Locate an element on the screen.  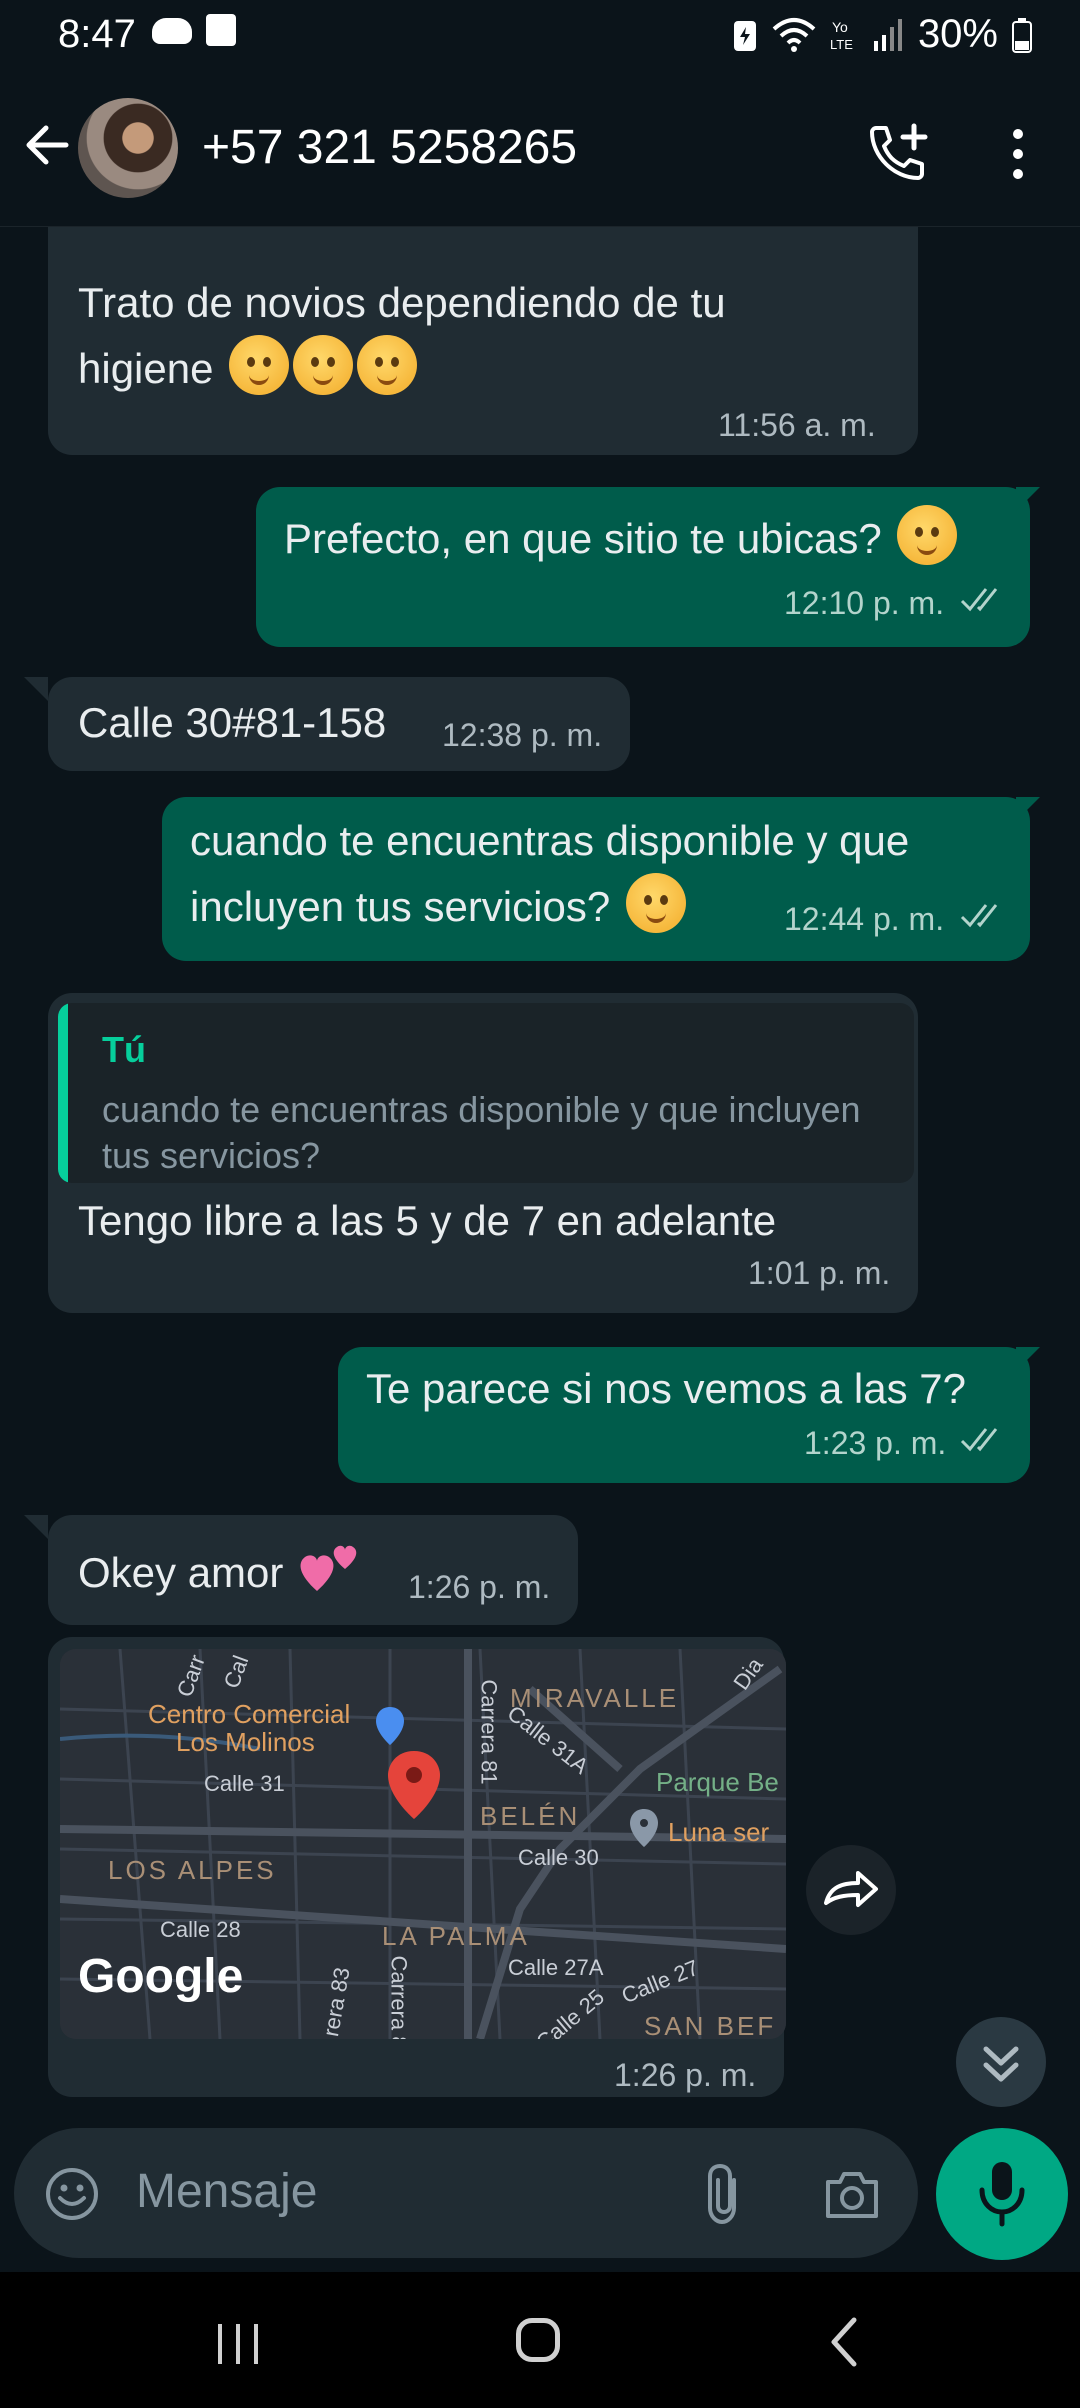
yum-face-emoji is located at coordinates (655, 903).